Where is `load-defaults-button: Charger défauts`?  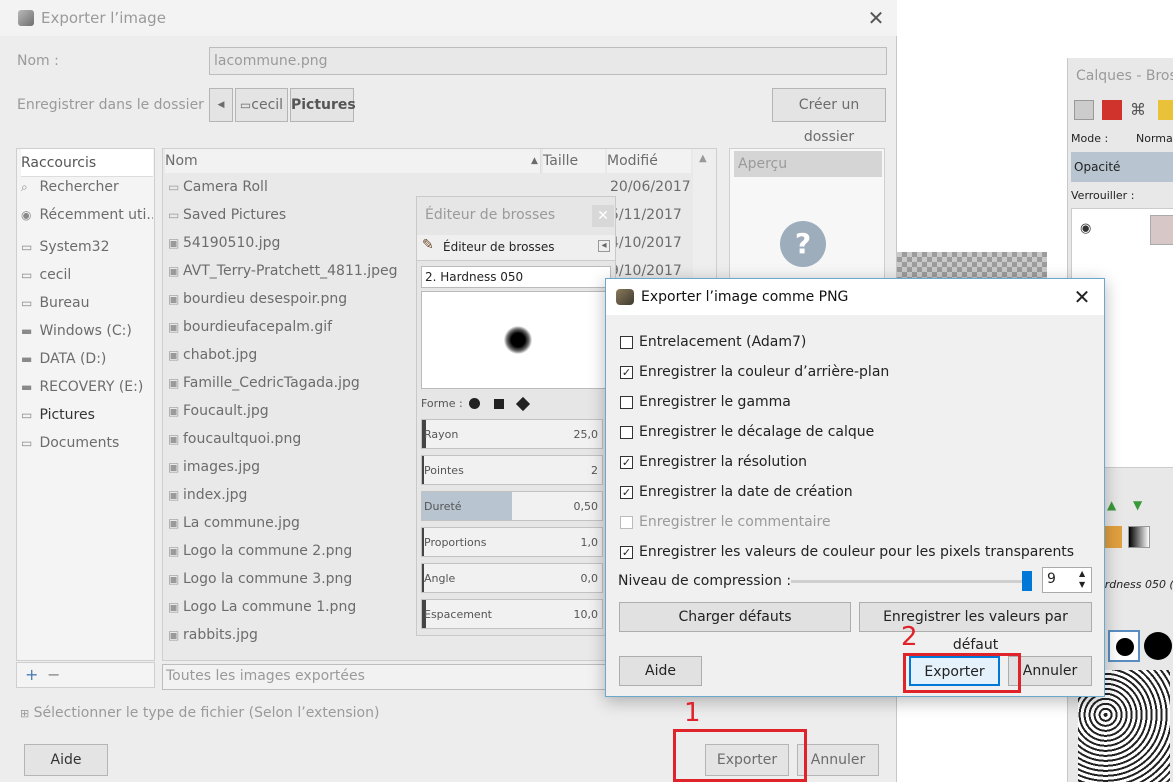
load-defaults-button: Charger défauts is located at coordinates (735, 617).